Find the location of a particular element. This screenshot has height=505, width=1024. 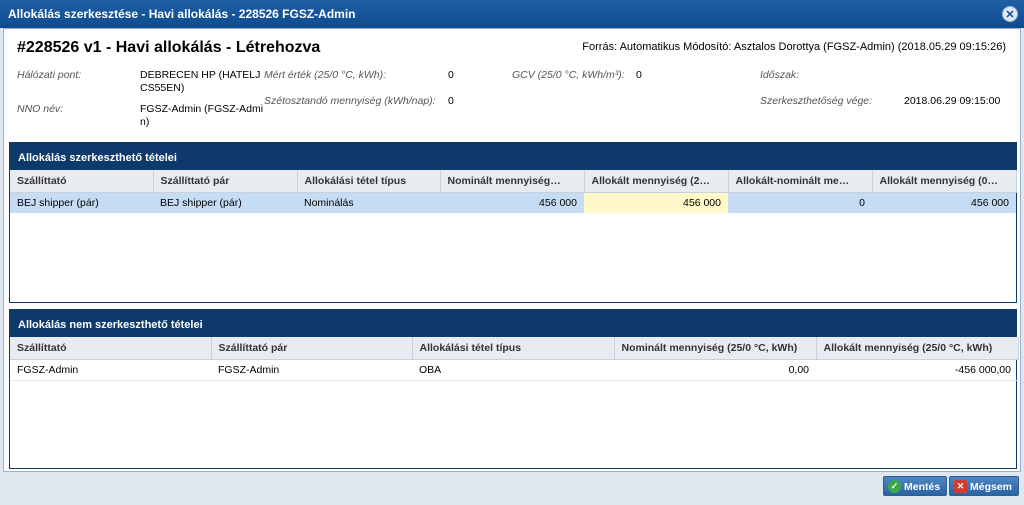

nno-value-line2: n) is located at coordinates (145, 122).